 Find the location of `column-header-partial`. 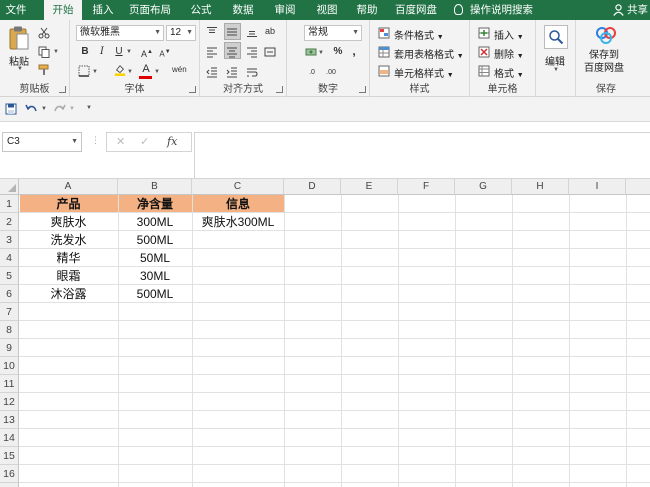

column-header-partial is located at coordinates (638, 187).